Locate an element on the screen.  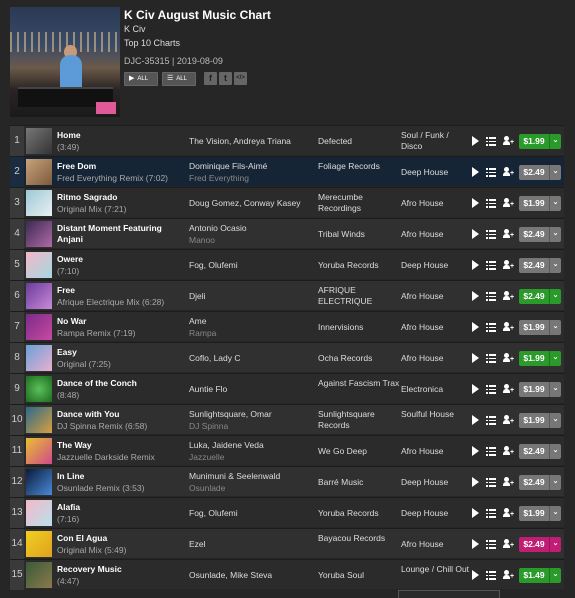
track-label: Ocha Records is located at coordinates (359, 358).